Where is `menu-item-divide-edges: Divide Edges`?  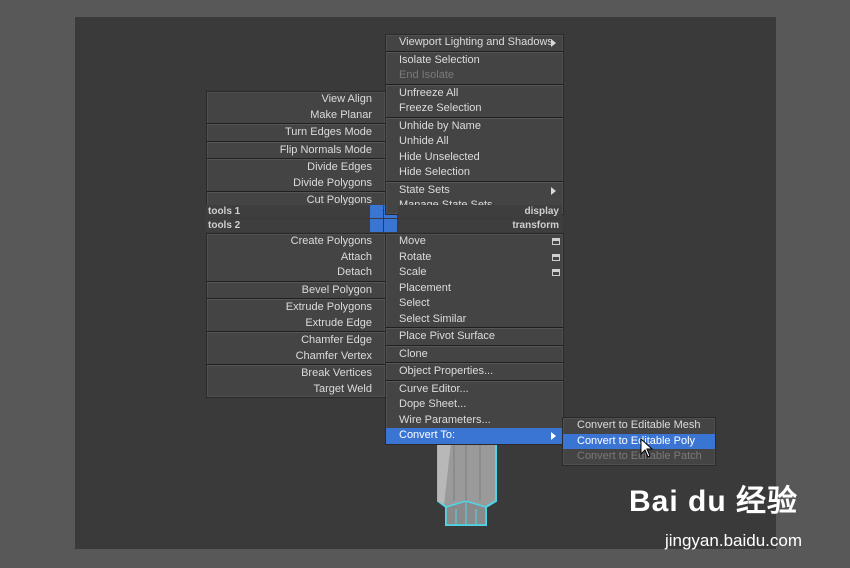
menu-item-divide-edges: Divide Edges is located at coordinates (296, 168).